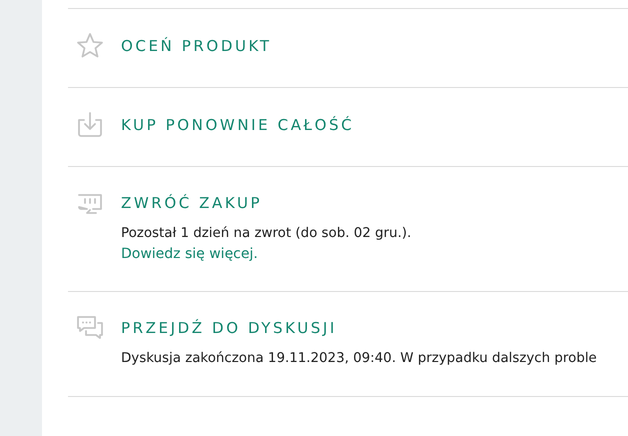  I want to click on learn-more-link: Dowiedz się więcej., so click(266, 254).